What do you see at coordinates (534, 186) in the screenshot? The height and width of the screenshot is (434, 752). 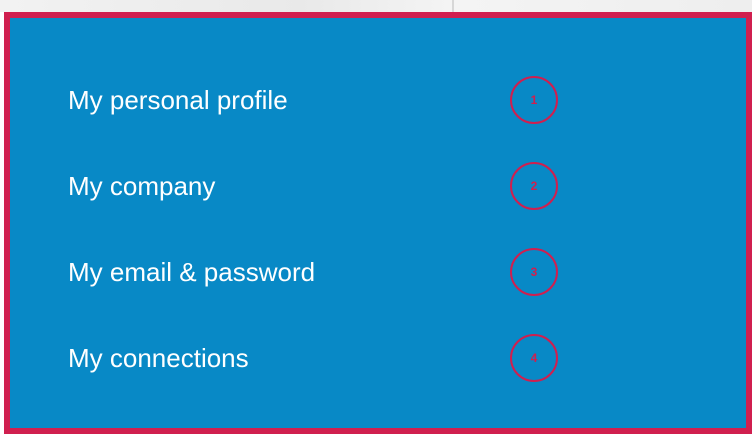 I see `step-number-badge: 2` at bounding box center [534, 186].